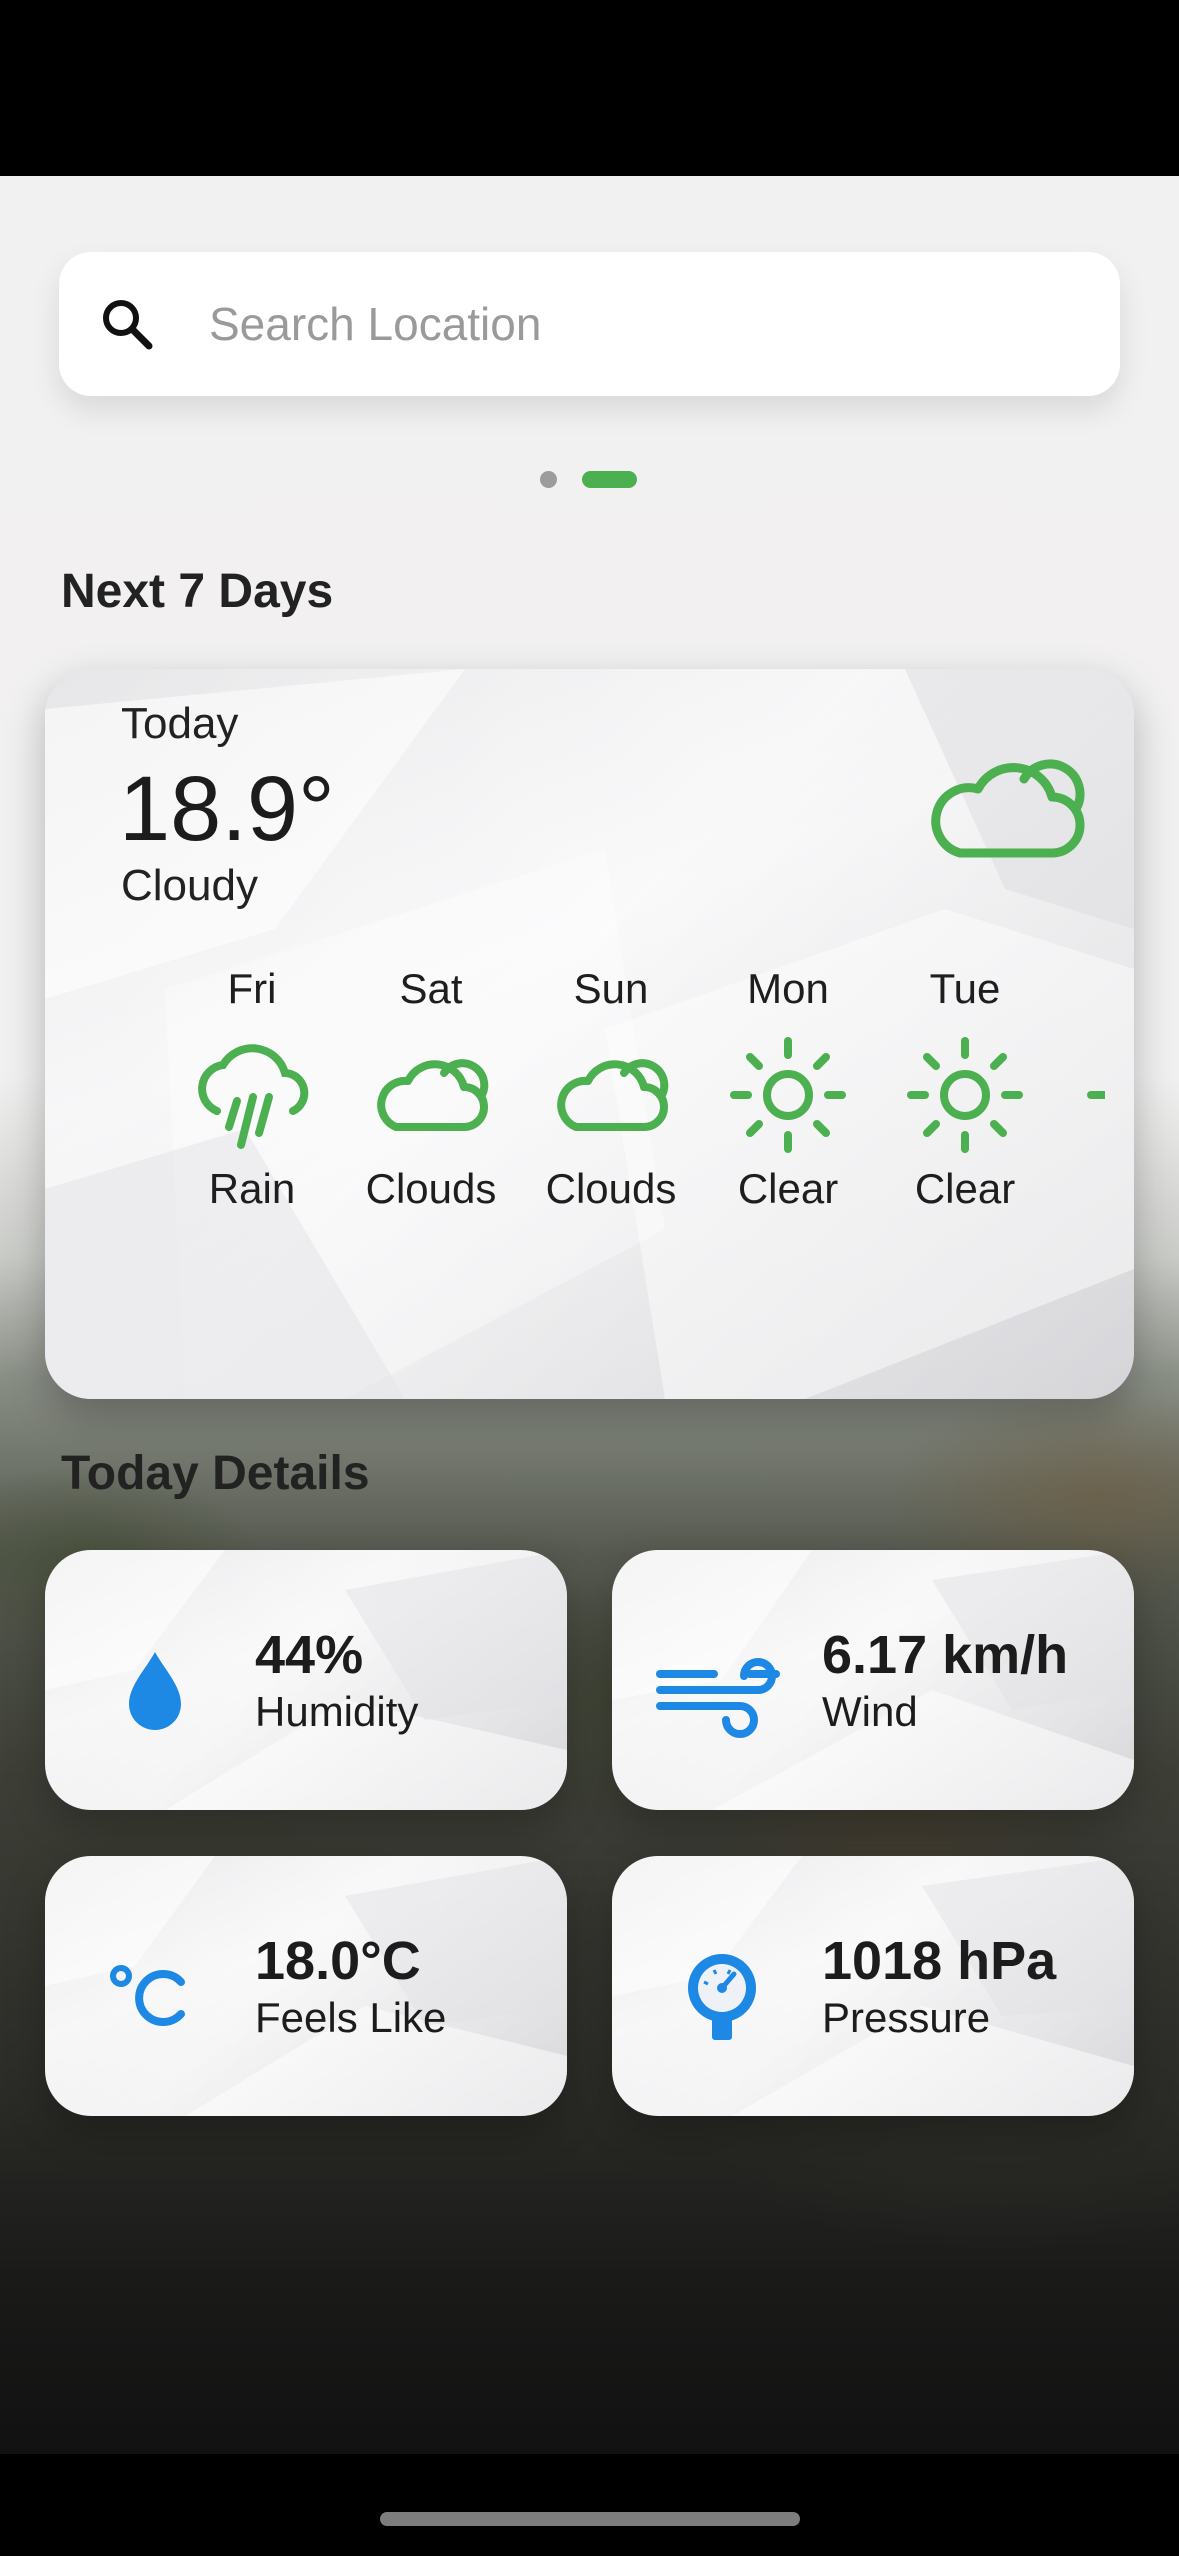 The width and height of the screenshot is (1179, 2556). I want to click on day-name: Mon, so click(788, 988).